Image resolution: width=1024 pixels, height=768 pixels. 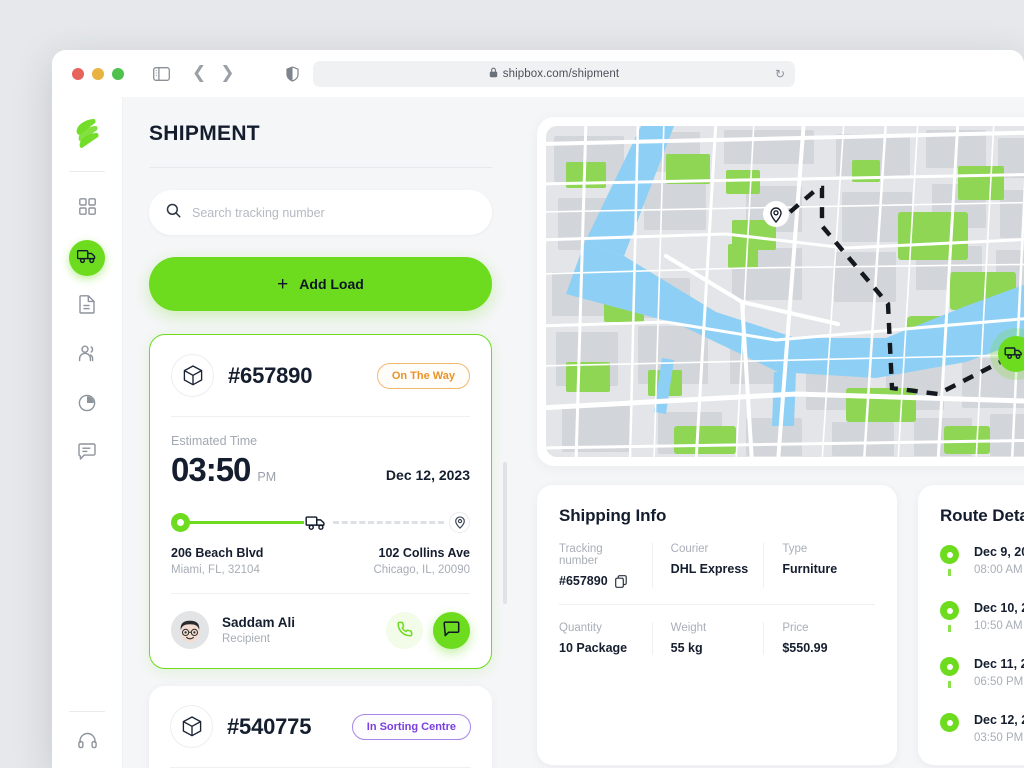 I want to click on field-weight: Weight 55 kg, so click(x=707, y=638).